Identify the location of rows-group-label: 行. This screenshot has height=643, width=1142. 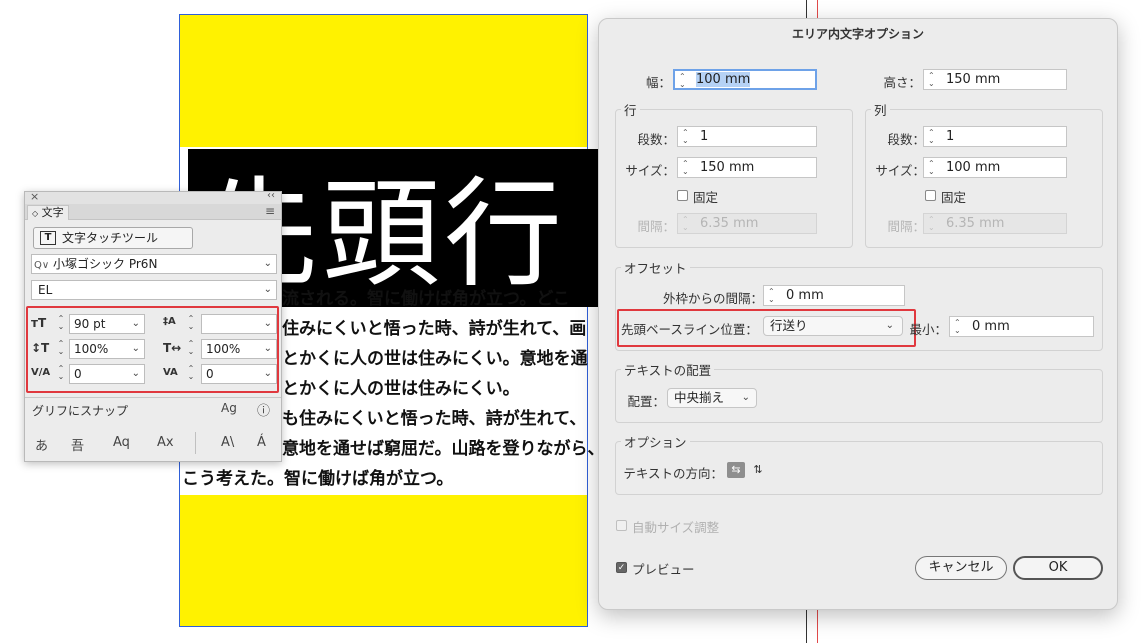
(630, 109).